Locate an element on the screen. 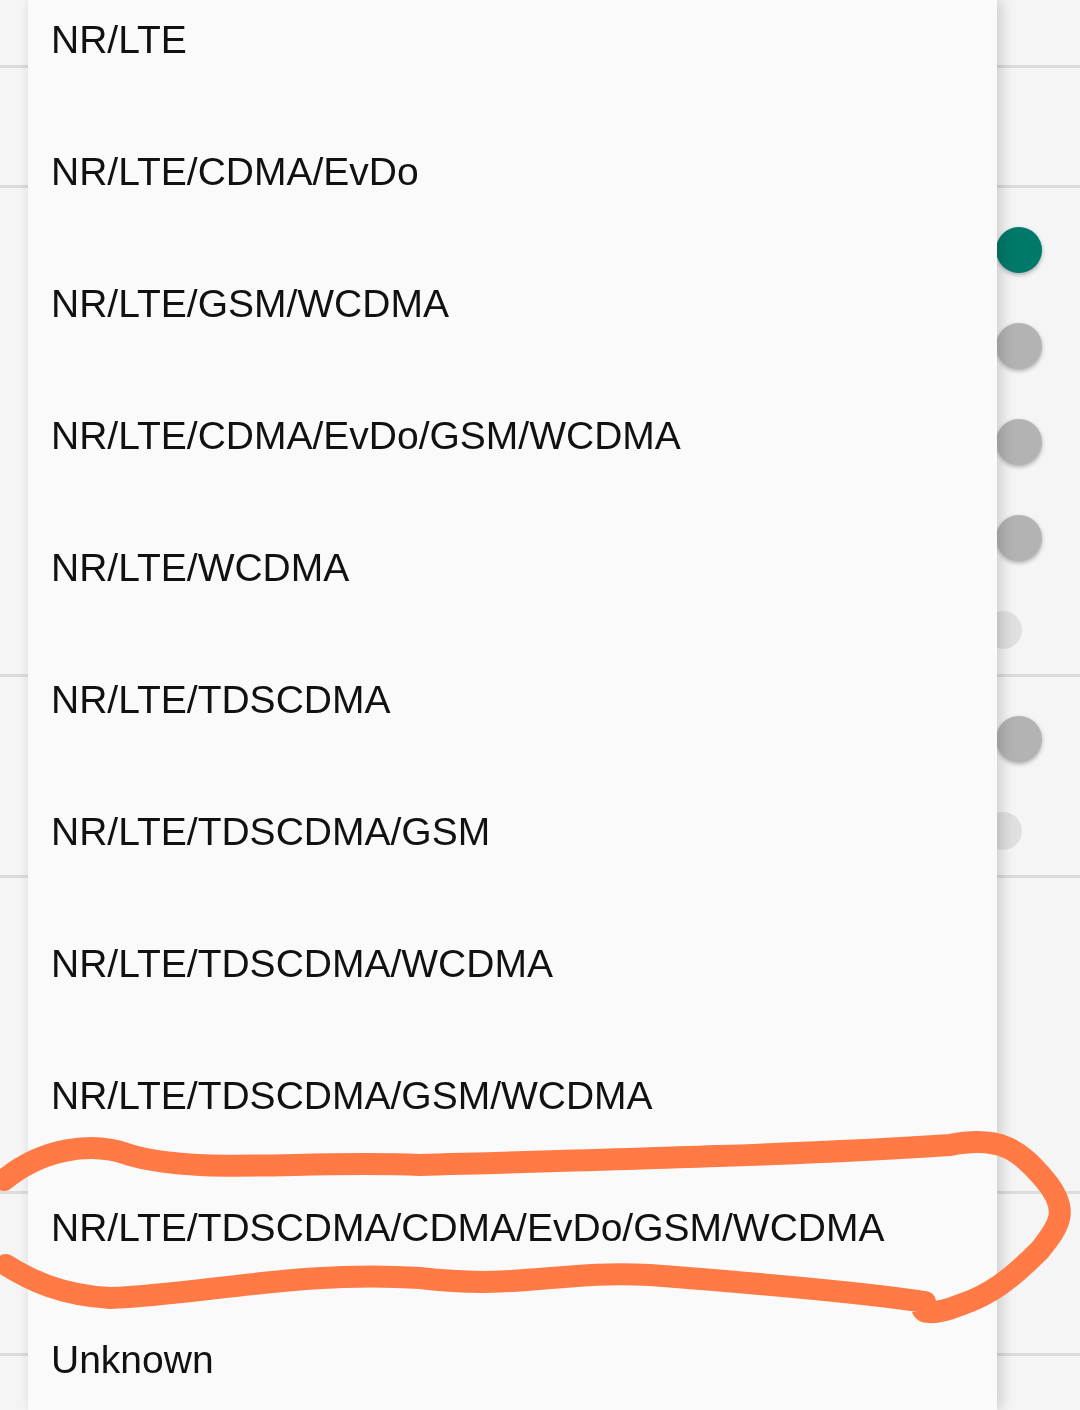 The height and width of the screenshot is (1410, 1080). network-mode-option: NR/LTE is located at coordinates (119, 40).